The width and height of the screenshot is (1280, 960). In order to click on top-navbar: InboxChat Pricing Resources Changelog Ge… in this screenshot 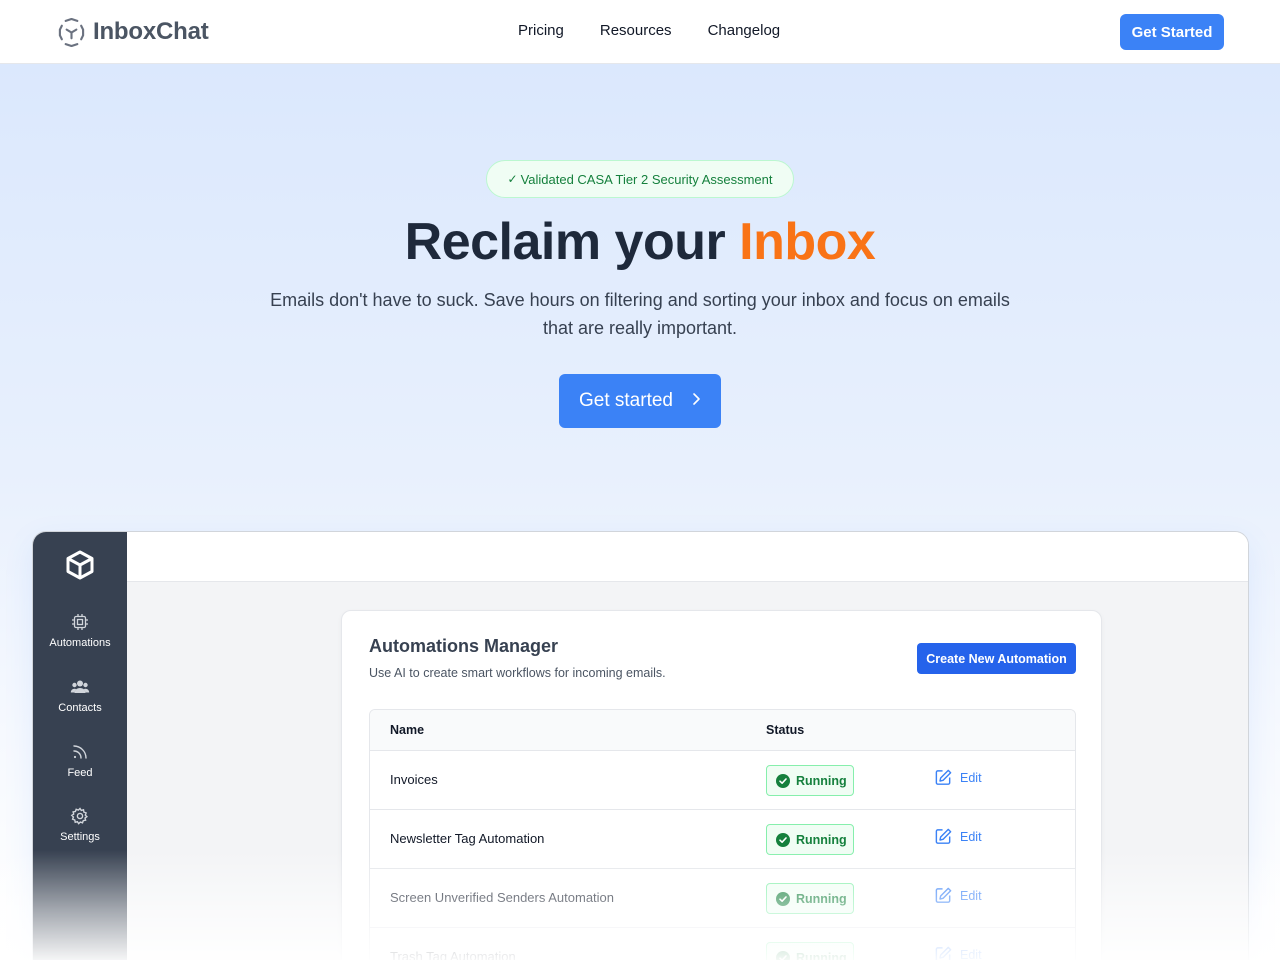, I will do `click(640, 32)`.